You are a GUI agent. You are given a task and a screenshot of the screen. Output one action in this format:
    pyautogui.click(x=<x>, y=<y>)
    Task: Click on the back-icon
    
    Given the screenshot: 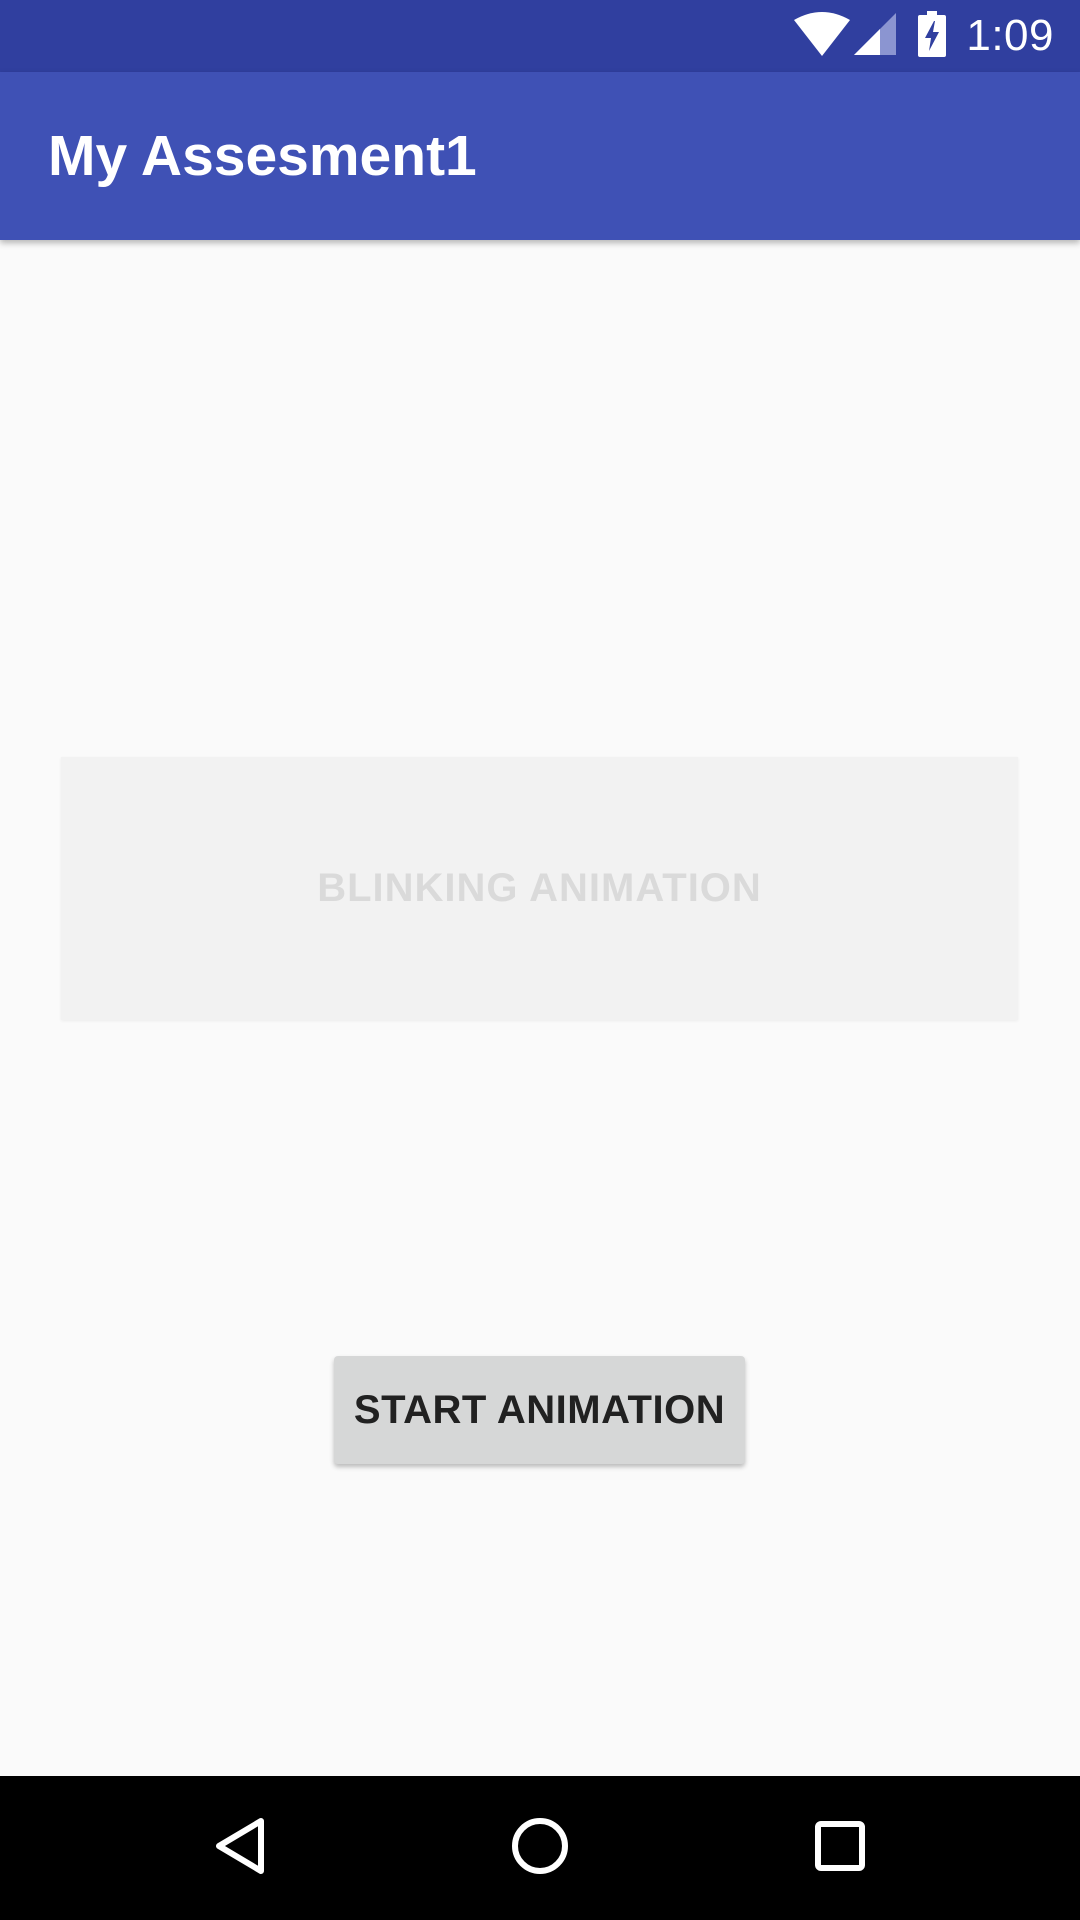 What is the action you would take?
    pyautogui.click(x=240, y=1848)
    